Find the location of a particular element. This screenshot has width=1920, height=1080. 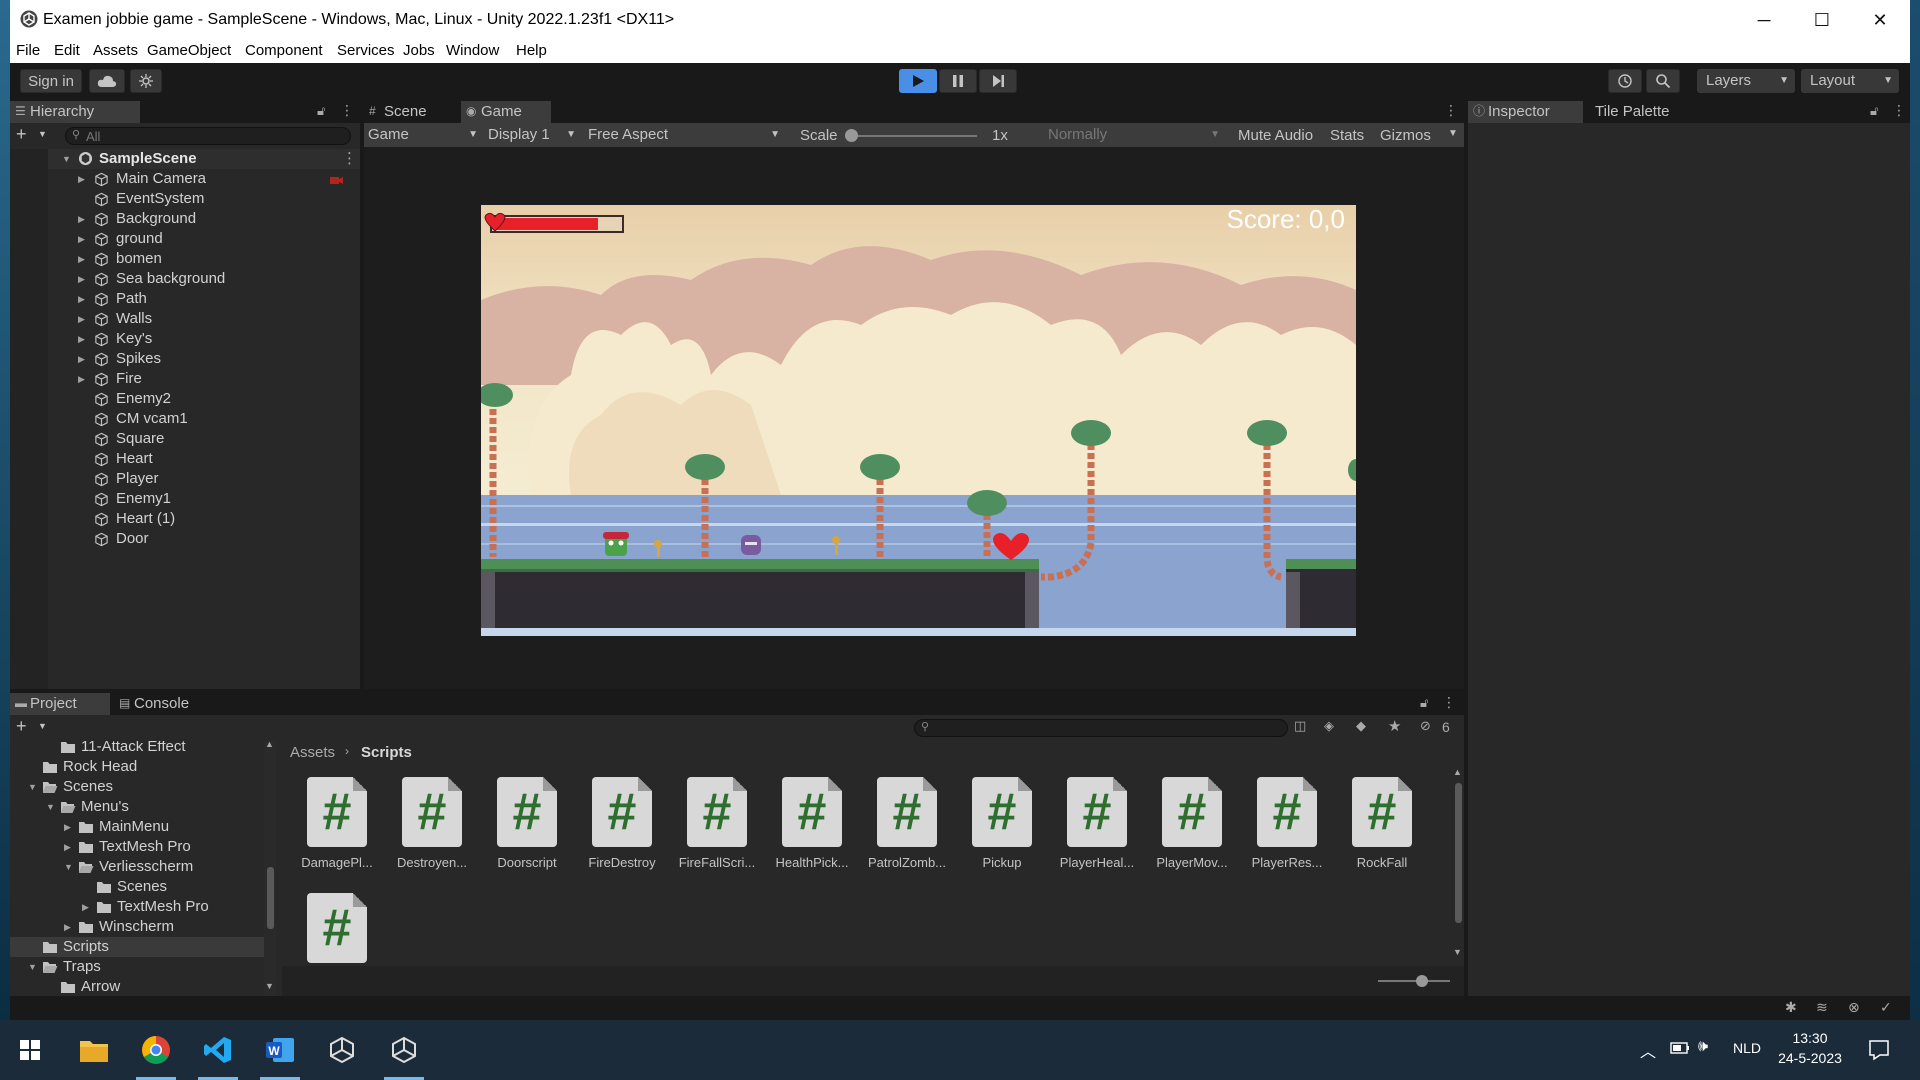

script-file: # RockFall is located at coordinates (1382, 823).